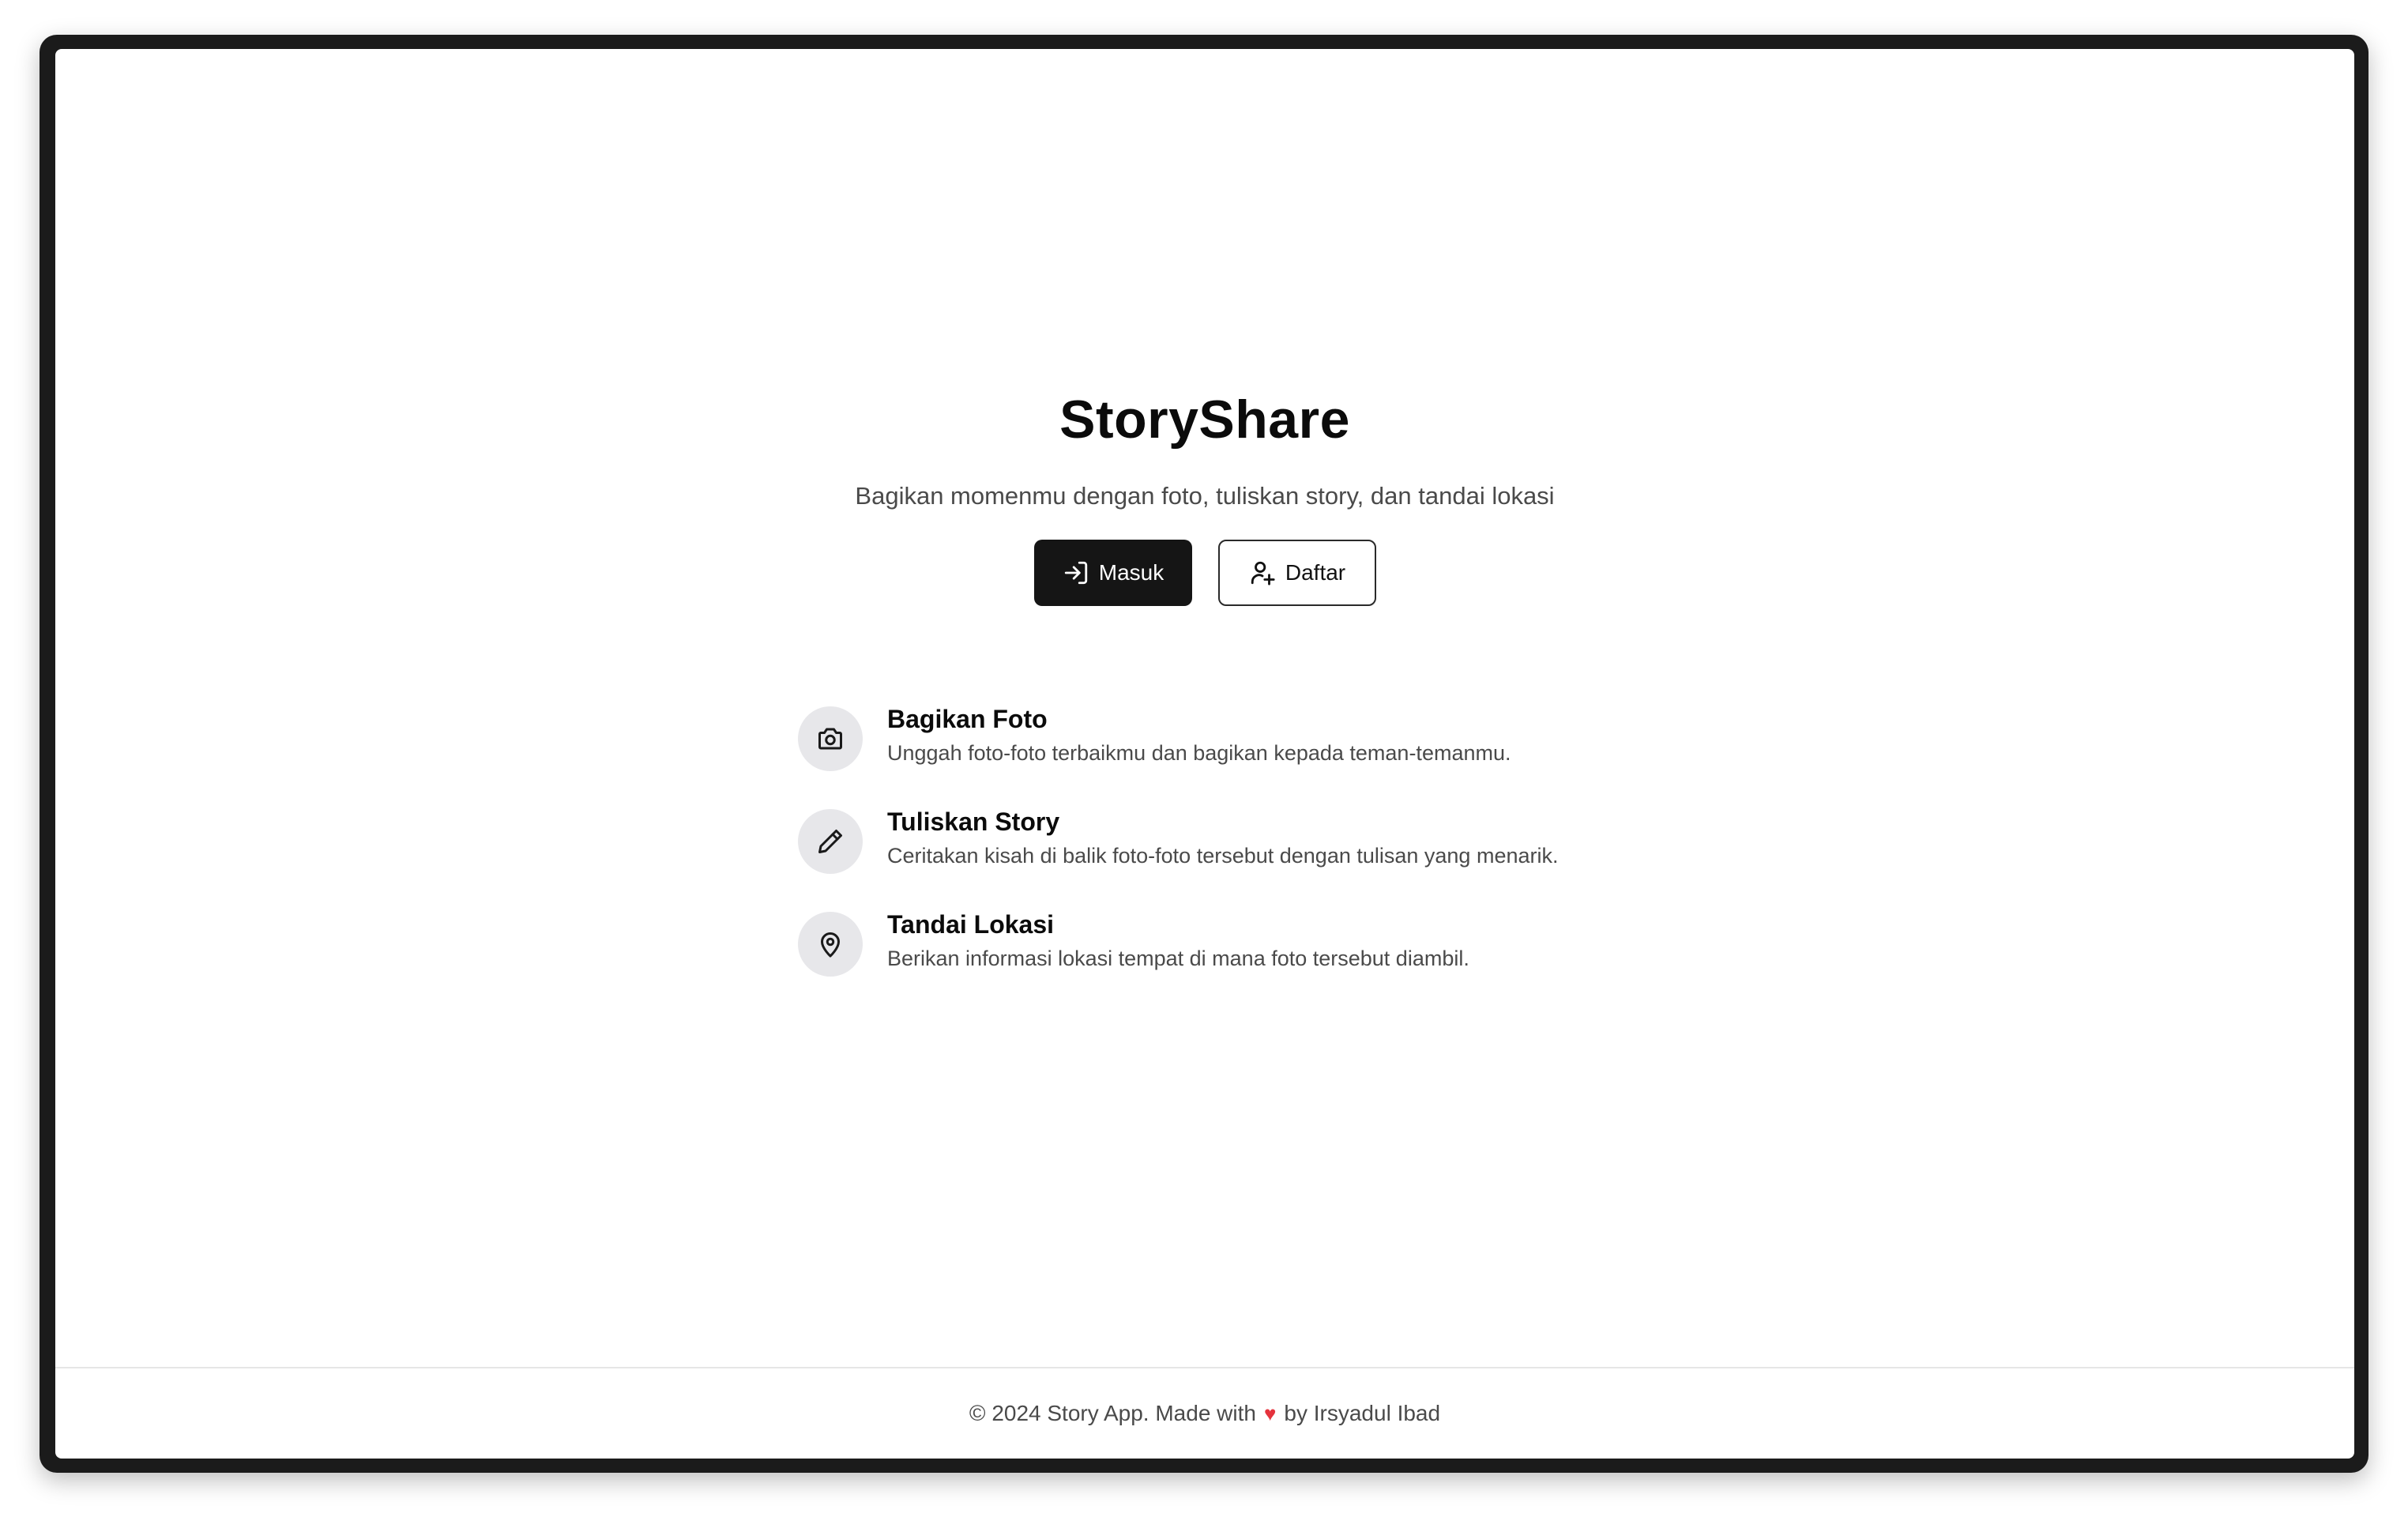 This screenshot has width=2408, height=1517. What do you see at coordinates (1315, 572) in the screenshot?
I see `register-label: Daftar` at bounding box center [1315, 572].